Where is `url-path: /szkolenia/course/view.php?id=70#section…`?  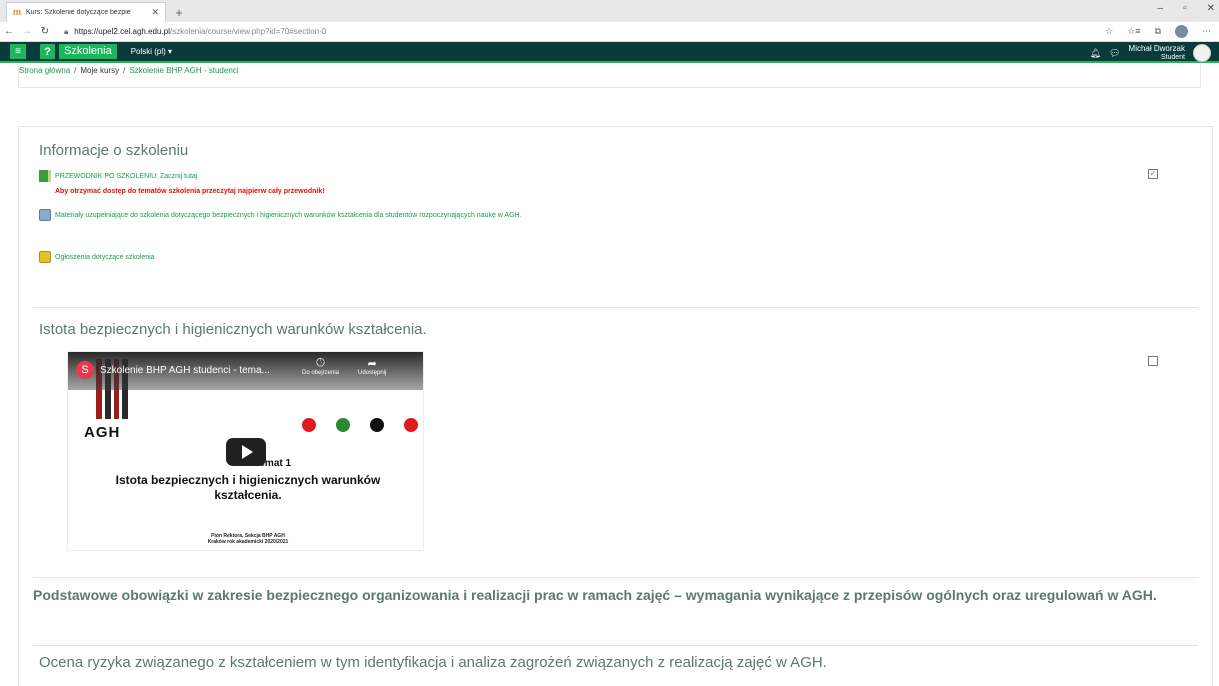
url-path: /szkolenia/course/view.php?id=70#section… is located at coordinates (248, 31).